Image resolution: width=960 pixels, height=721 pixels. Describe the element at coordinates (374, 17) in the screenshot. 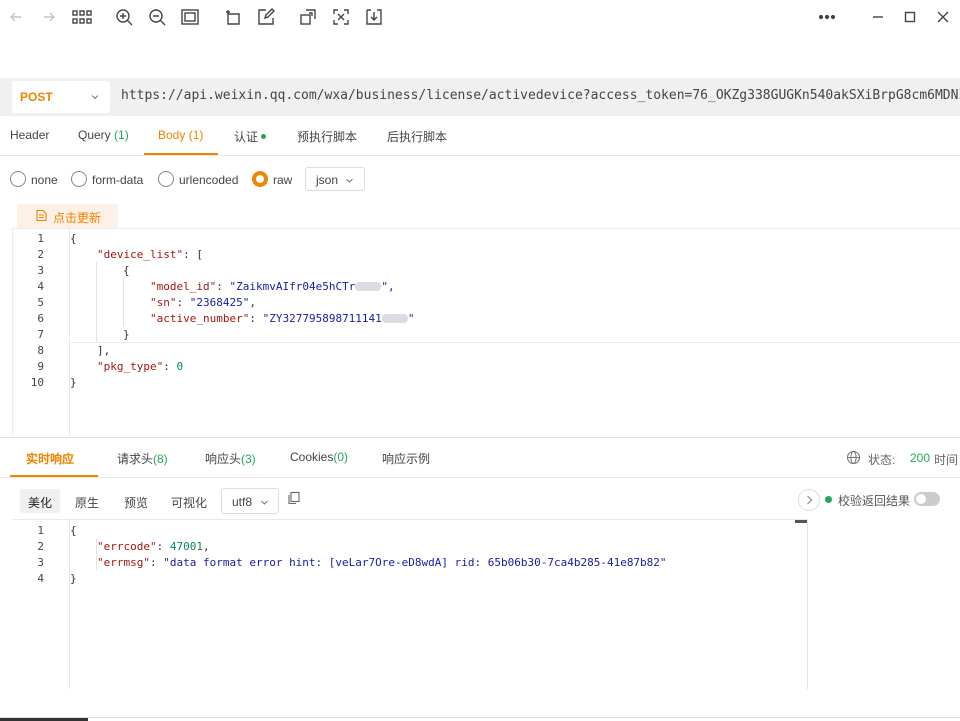

I see `save-icon` at that location.